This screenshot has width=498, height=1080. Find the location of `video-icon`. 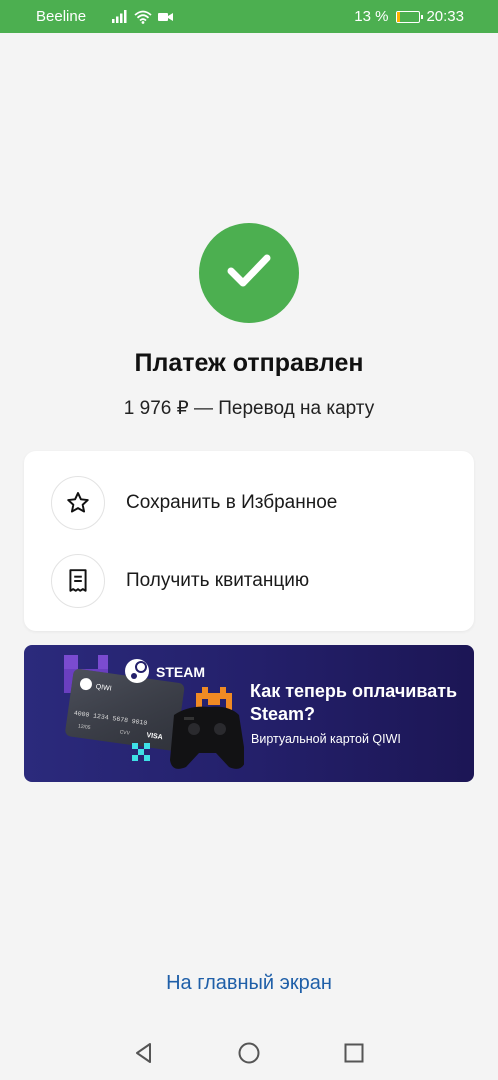

video-icon is located at coordinates (166, 17).